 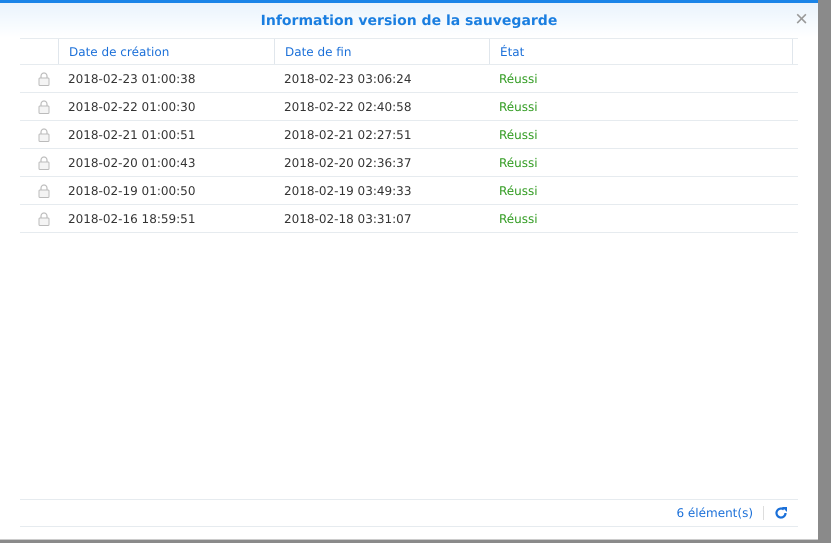 What do you see at coordinates (409, 20) in the screenshot?
I see `dialog-title: Information version de la sauvegarde` at bounding box center [409, 20].